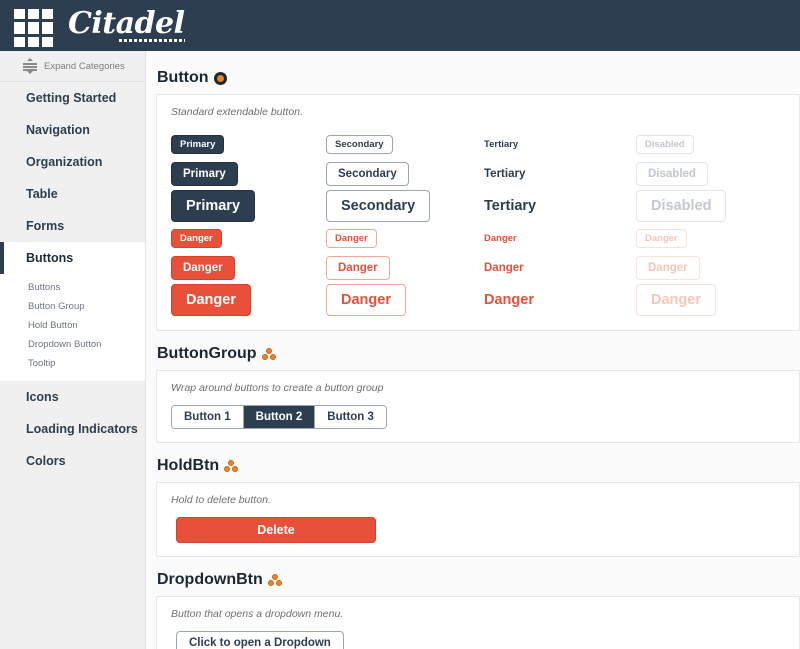  Describe the element at coordinates (358, 268) in the screenshot. I see `danger-outline-button-medium: Danger` at that location.